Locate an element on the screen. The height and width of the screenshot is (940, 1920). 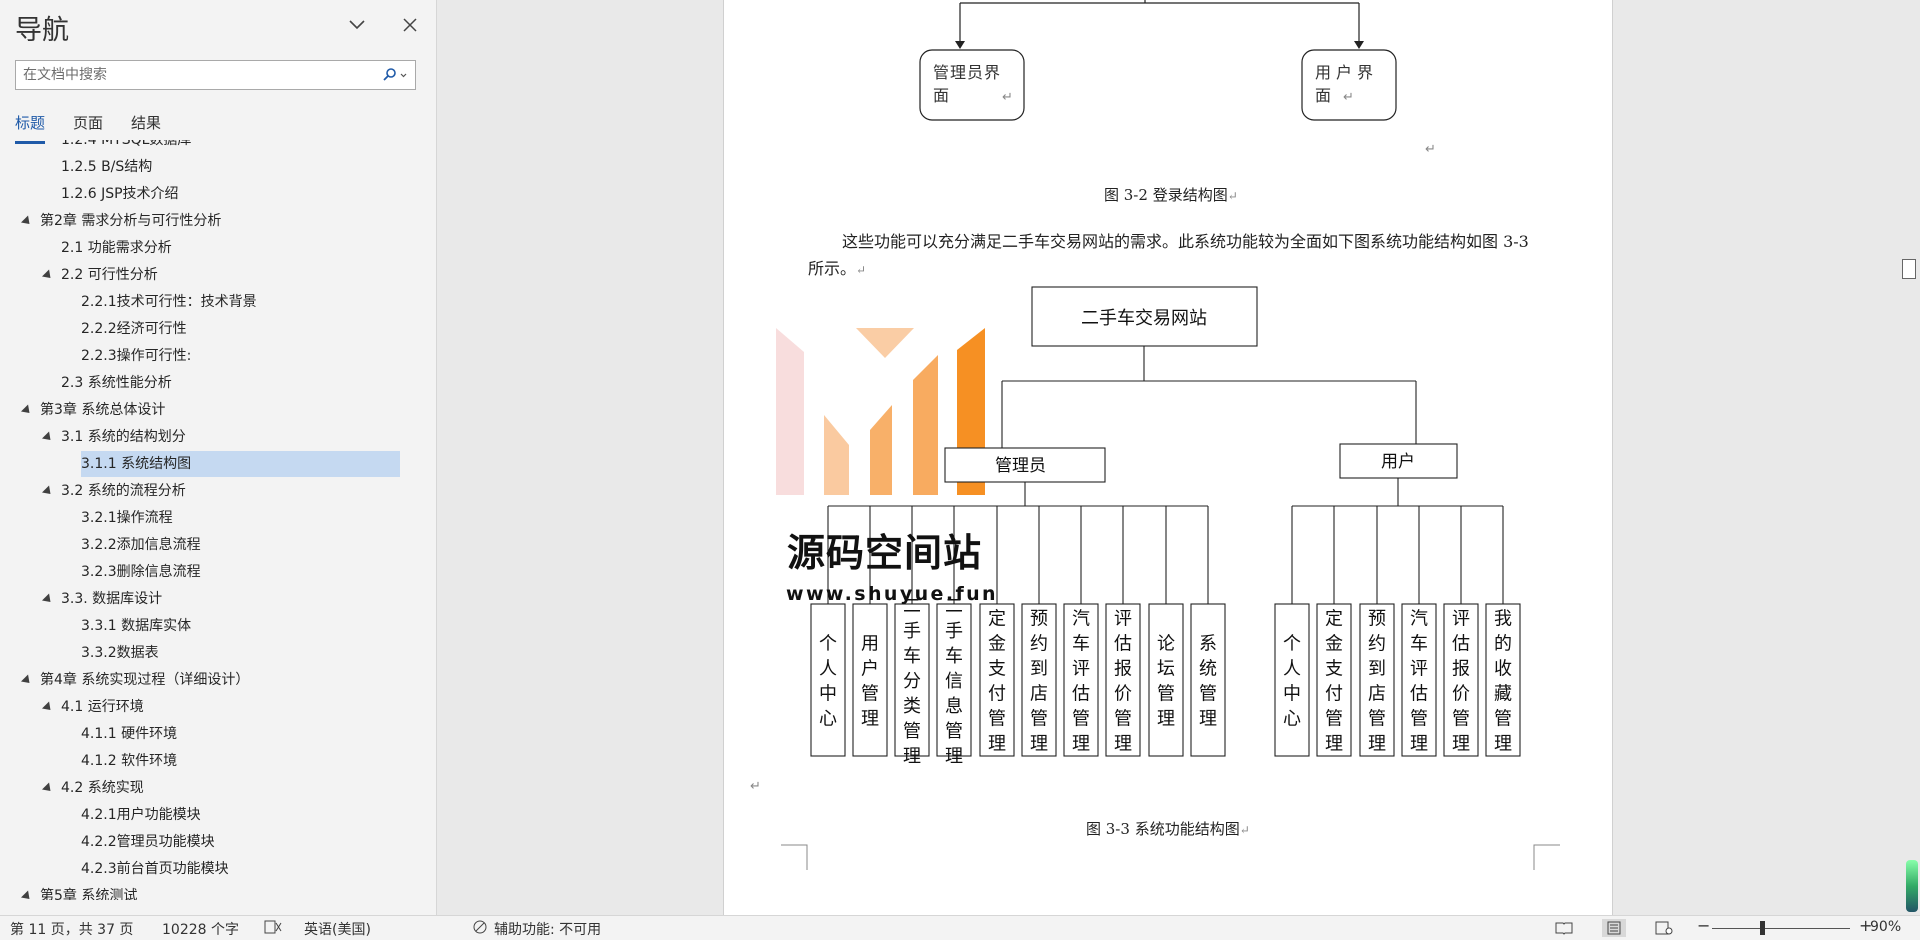
heading-tree-item: 1.2.5 B/S结构 is located at coordinates (79, 167).